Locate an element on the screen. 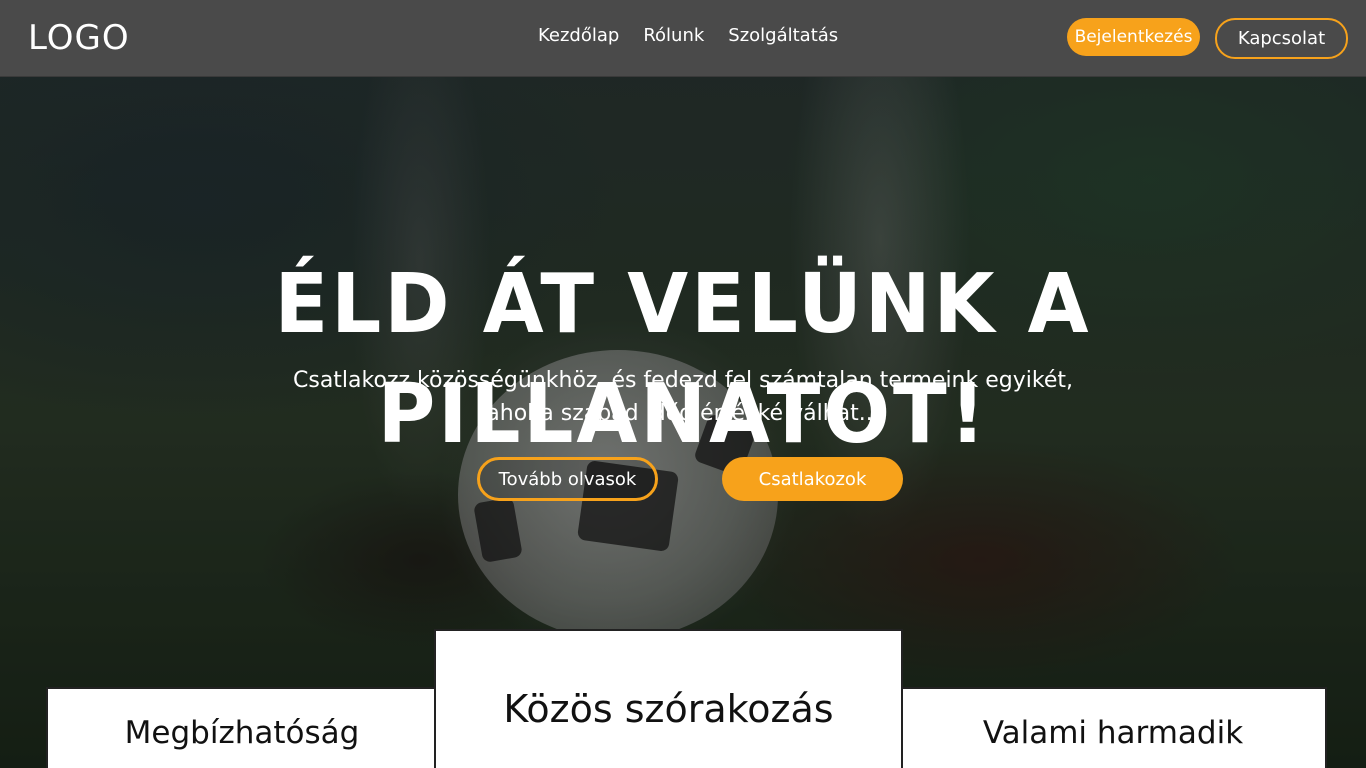 This screenshot has height=768, width=1366. feature-card-third: Valami harmadik is located at coordinates (1113, 727).